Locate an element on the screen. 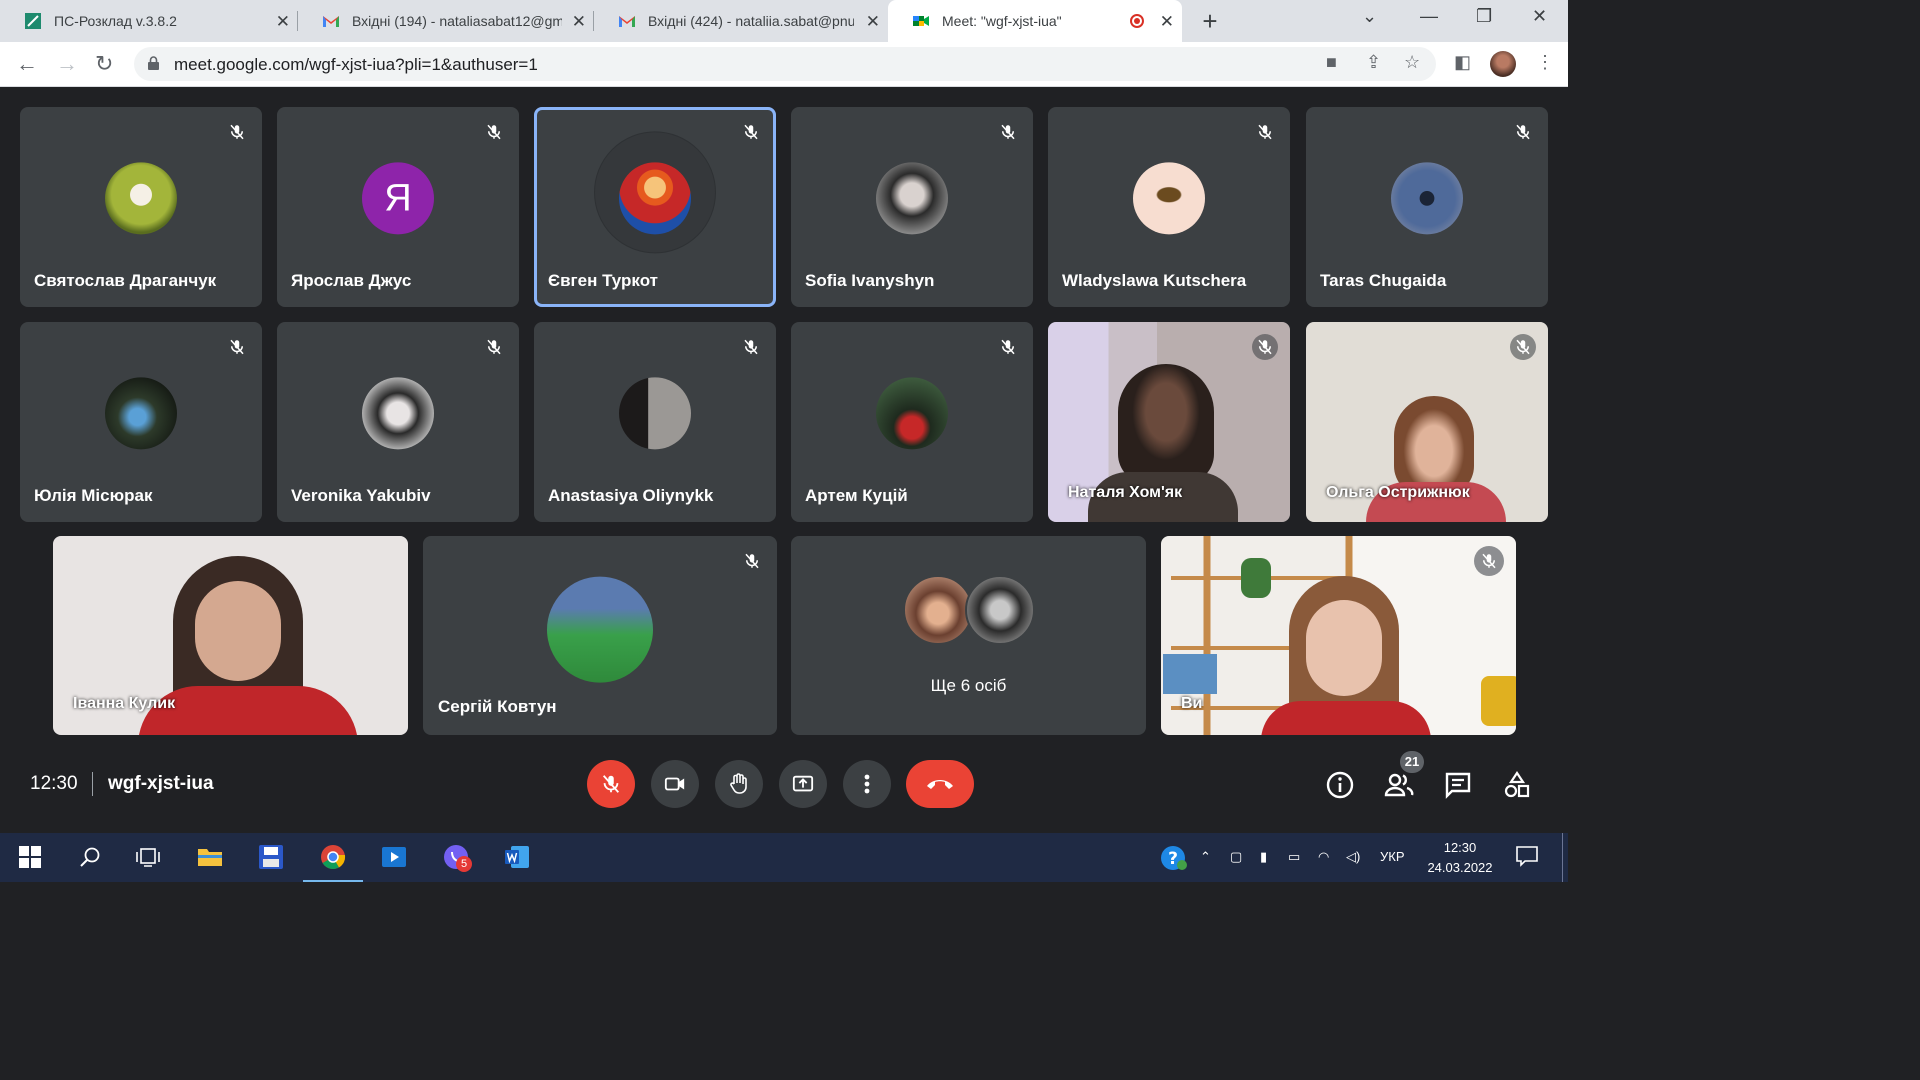 This screenshot has height=1080, width=1920. new-tab-button: + is located at coordinates (1210, 21).